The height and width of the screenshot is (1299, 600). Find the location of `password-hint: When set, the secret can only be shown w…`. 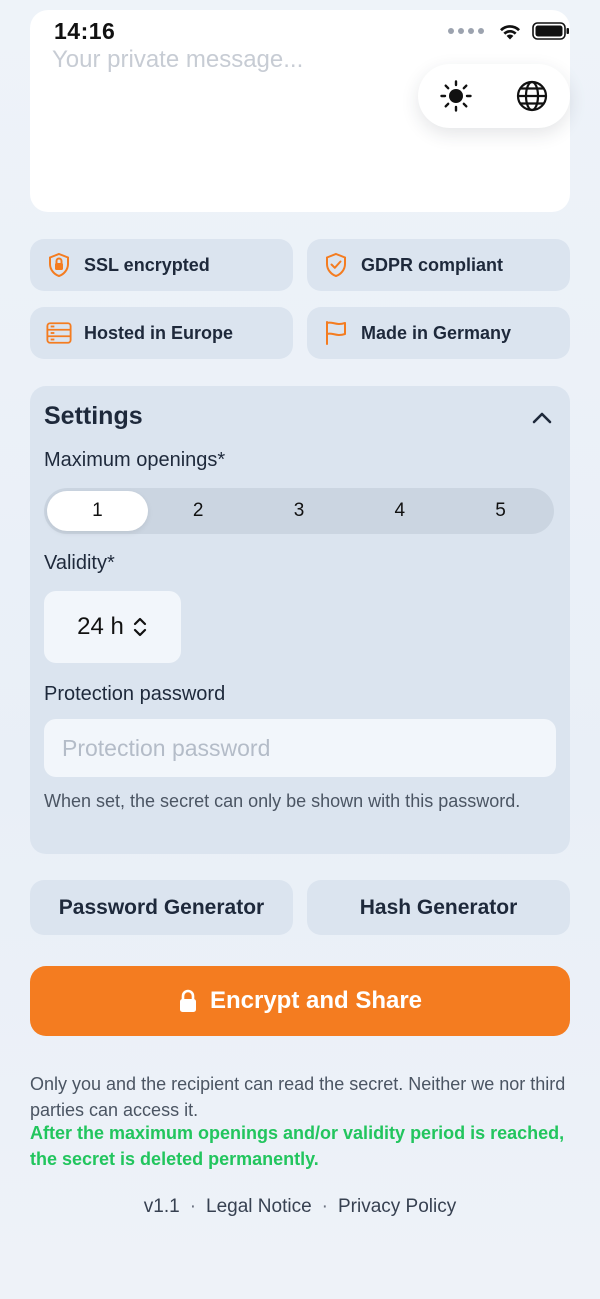

password-hint: When set, the secret can only be shown w… is located at coordinates (282, 801).